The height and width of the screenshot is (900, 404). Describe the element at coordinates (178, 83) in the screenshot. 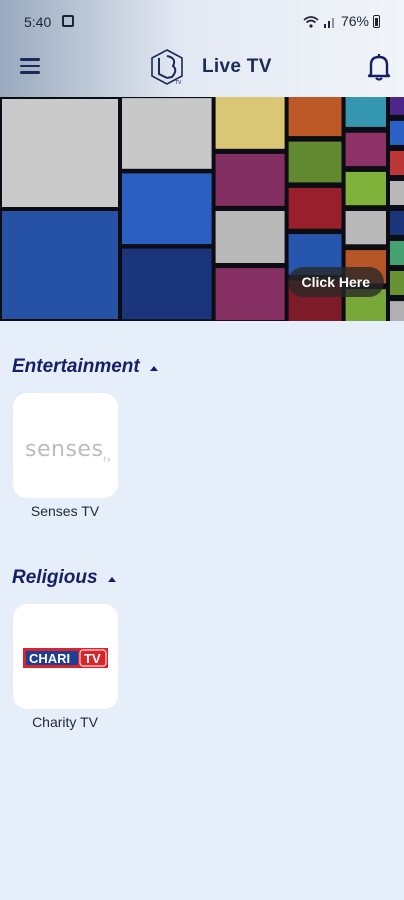

I see `logo-tv-text: TV` at that location.